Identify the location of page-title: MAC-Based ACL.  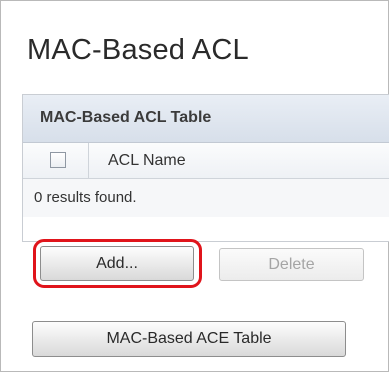
(138, 50).